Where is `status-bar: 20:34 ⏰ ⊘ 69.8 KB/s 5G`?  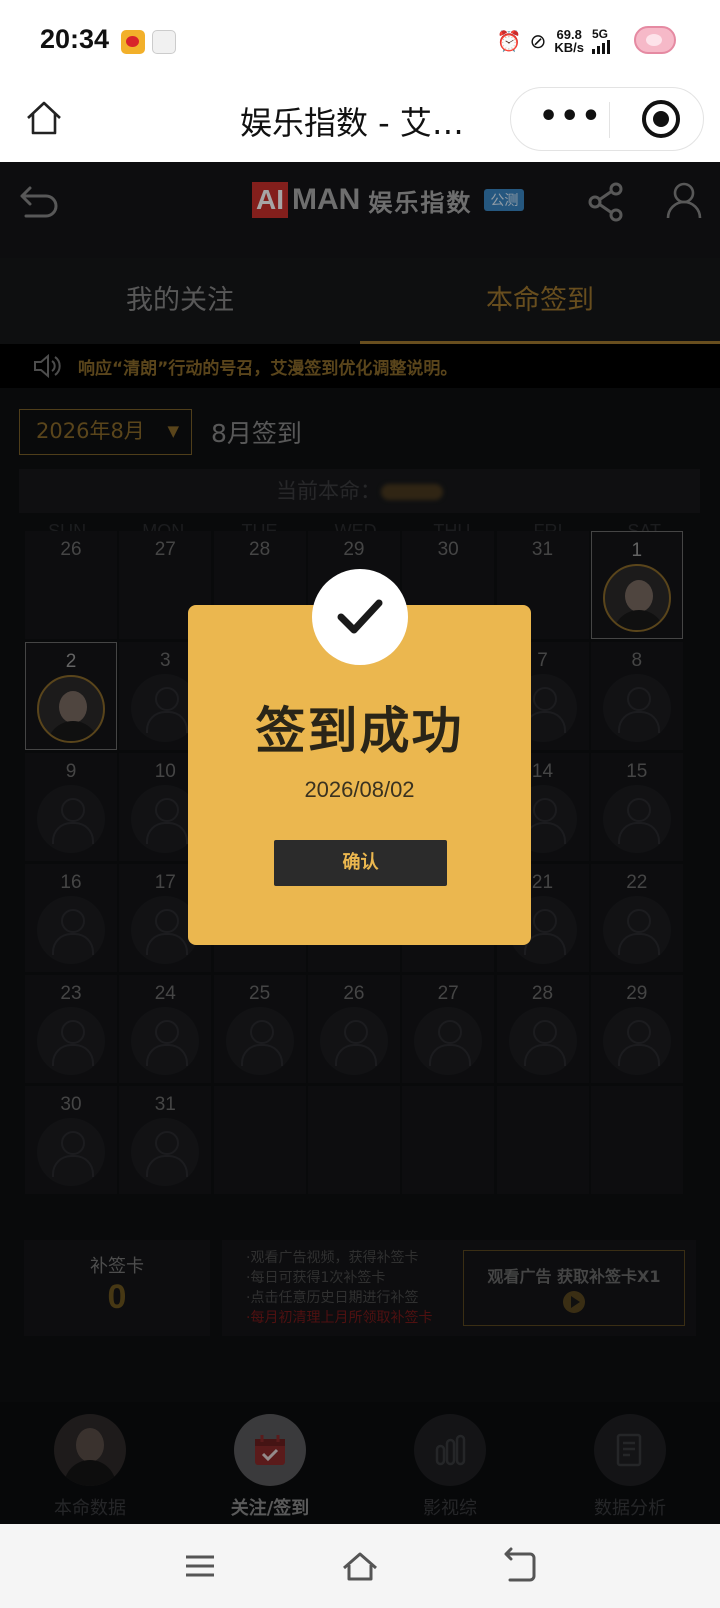
status-bar: 20:34 ⏰ ⊘ 69.8 KB/s 5G is located at coordinates (360, 42).